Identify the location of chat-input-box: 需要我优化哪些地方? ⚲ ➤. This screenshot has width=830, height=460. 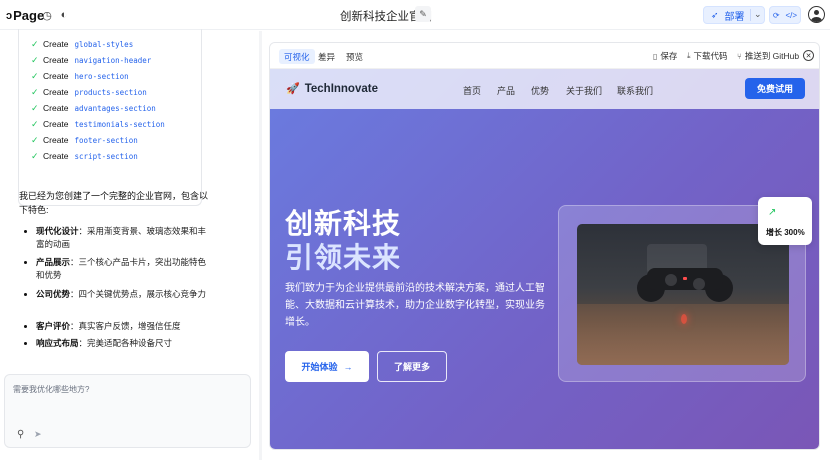
(127, 411).